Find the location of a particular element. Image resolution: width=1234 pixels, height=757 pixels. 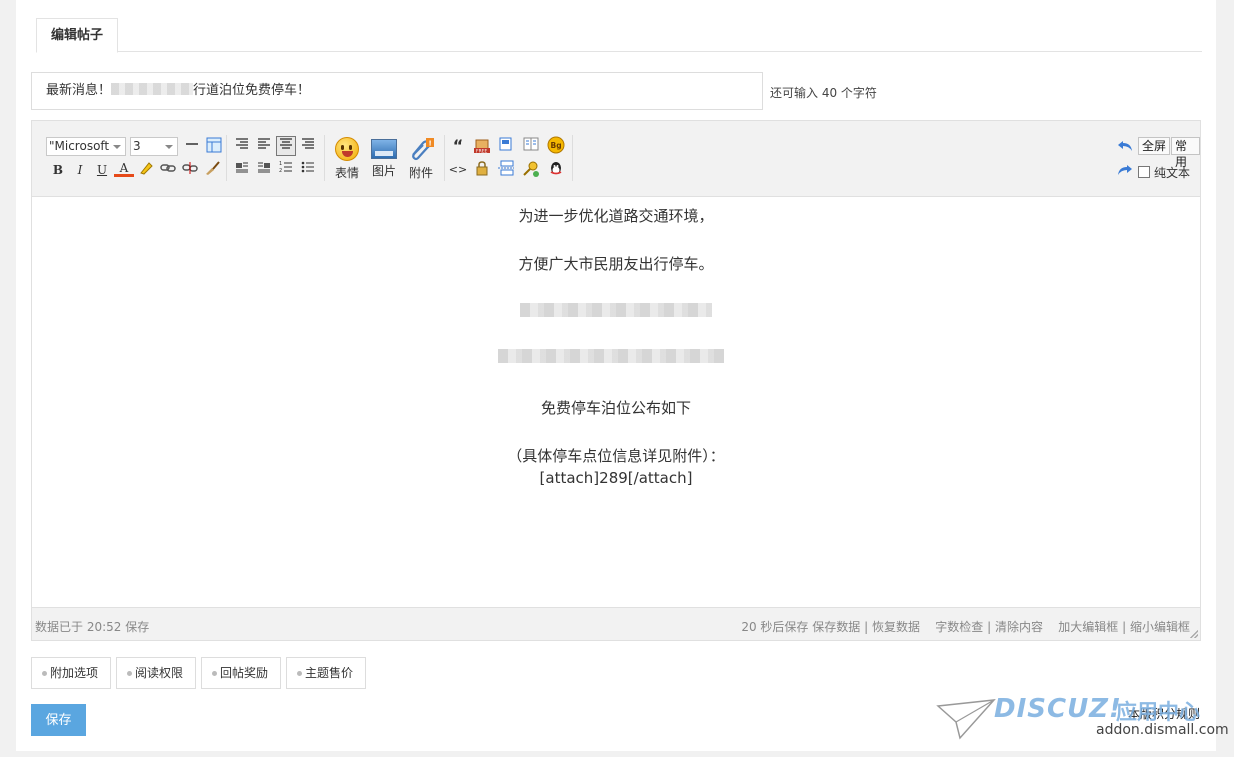

clear-format-icon is located at coordinates (212, 170).